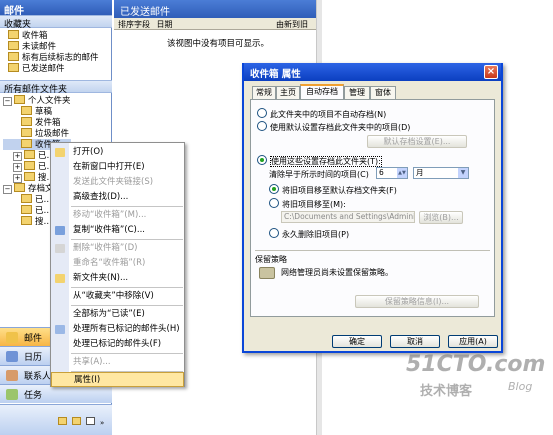 The width and height of the screenshot is (553, 435). I want to click on age-unit-select: 月 ▼, so click(441, 173).